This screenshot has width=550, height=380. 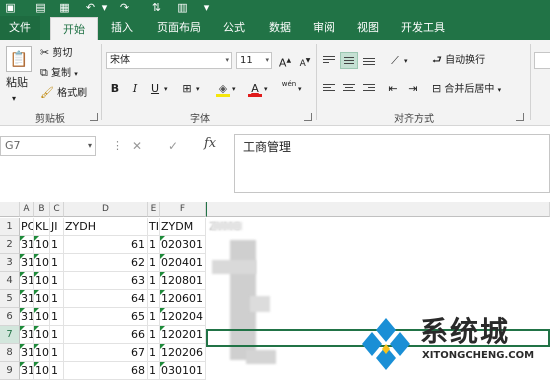 What do you see at coordinates (14, 99) in the screenshot?
I see `paste-dropdown-icon: ▾` at bounding box center [14, 99].